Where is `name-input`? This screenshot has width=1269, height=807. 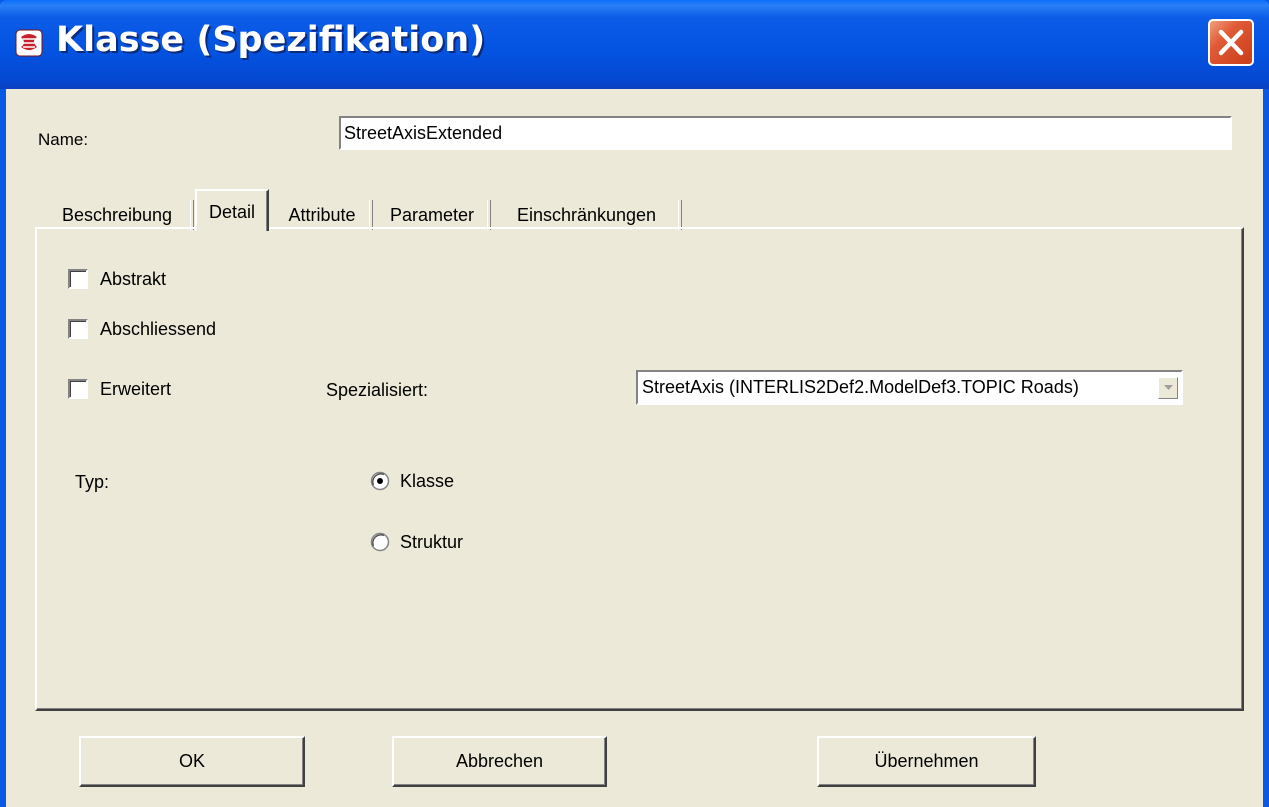
name-input is located at coordinates (785, 133).